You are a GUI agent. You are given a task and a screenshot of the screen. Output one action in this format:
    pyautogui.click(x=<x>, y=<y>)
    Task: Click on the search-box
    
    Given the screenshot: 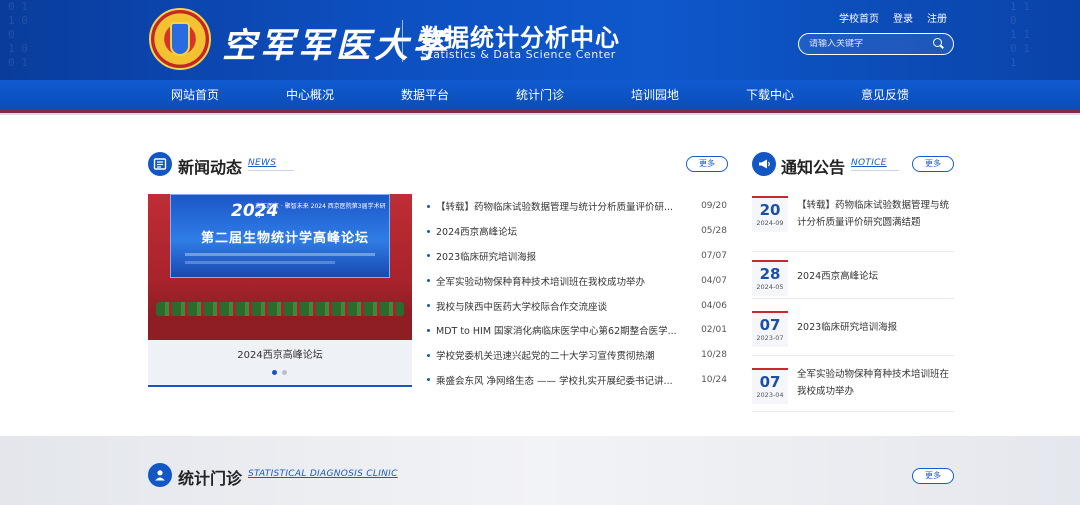 What is the action you would take?
    pyautogui.click(x=876, y=44)
    